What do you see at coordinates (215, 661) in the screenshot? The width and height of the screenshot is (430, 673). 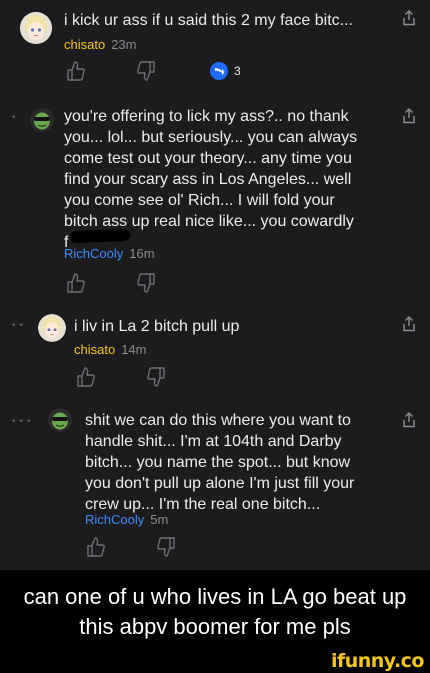 I see `footer-bar: ifunny.co` at bounding box center [215, 661].